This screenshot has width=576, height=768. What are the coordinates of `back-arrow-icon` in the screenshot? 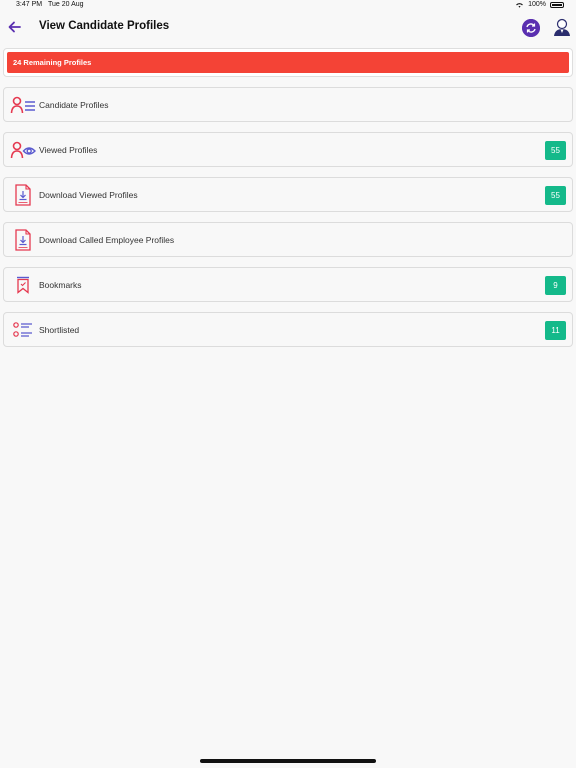 It's located at (15, 27).